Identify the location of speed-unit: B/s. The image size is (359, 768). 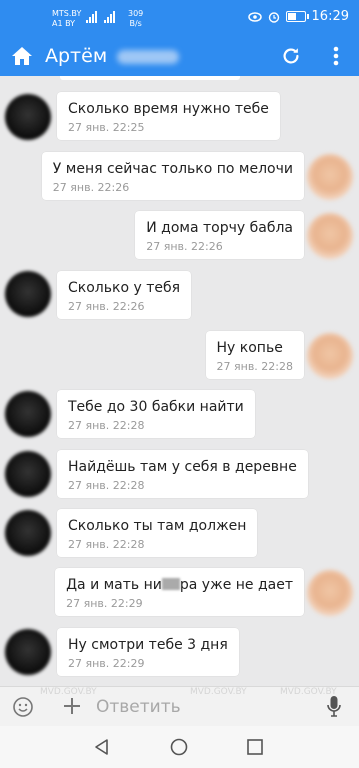
(135, 23).